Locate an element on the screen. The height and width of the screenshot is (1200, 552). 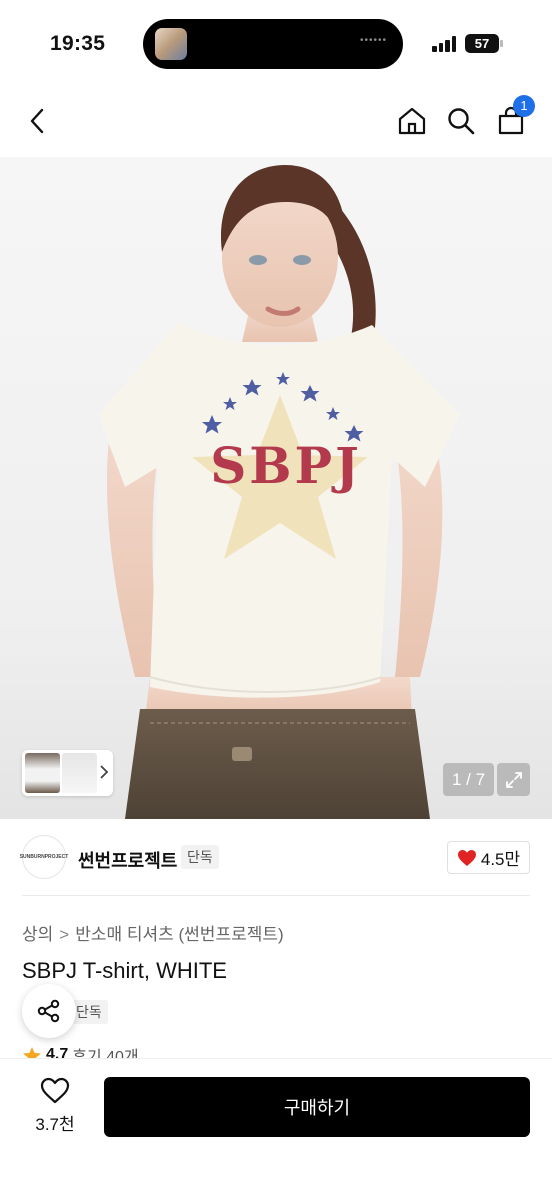
cart-button: 1 is located at coordinates (513, 118).